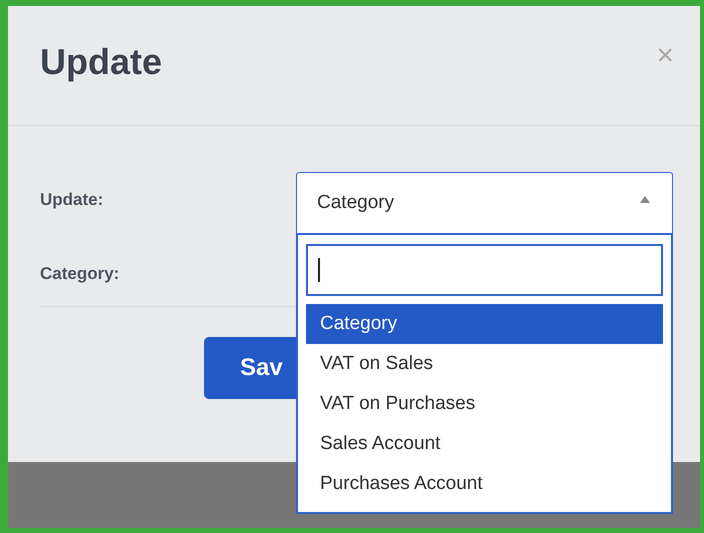 This screenshot has height=533, width=704. What do you see at coordinates (72, 199) in the screenshot?
I see `field-label: Update:` at bounding box center [72, 199].